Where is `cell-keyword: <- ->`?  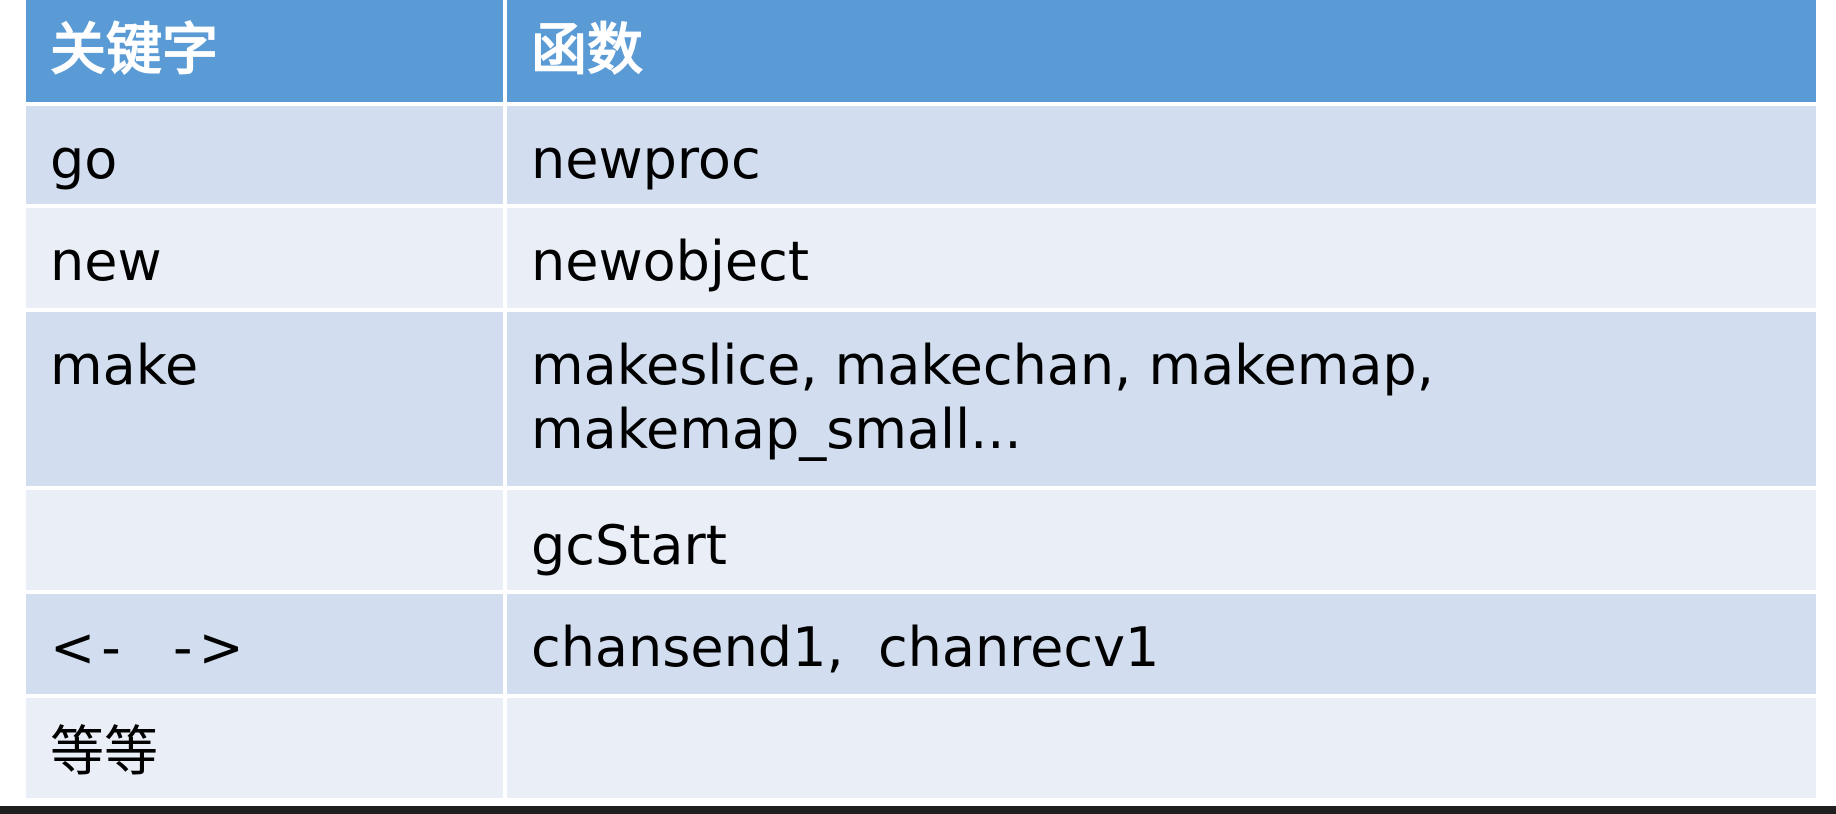
cell-keyword: <- -> is located at coordinates (264, 644).